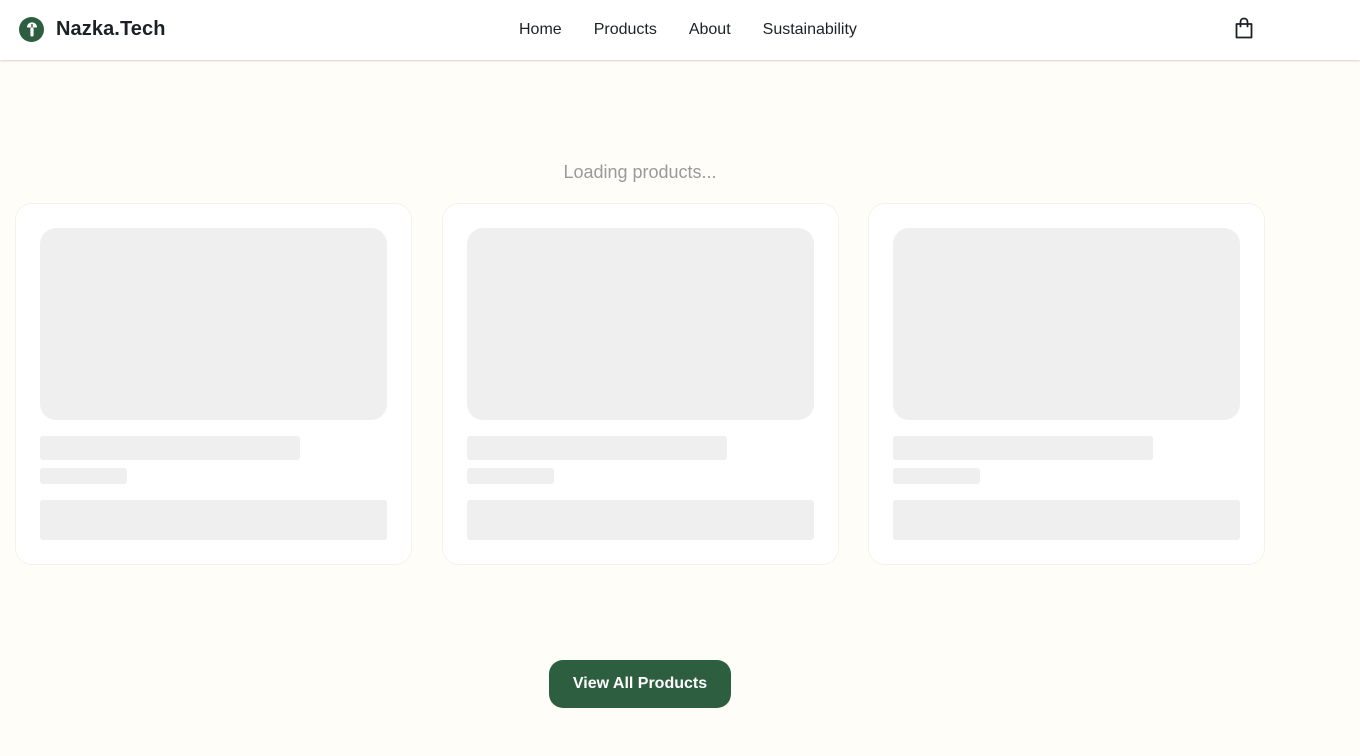  I want to click on nav-link-products: Products, so click(625, 30).